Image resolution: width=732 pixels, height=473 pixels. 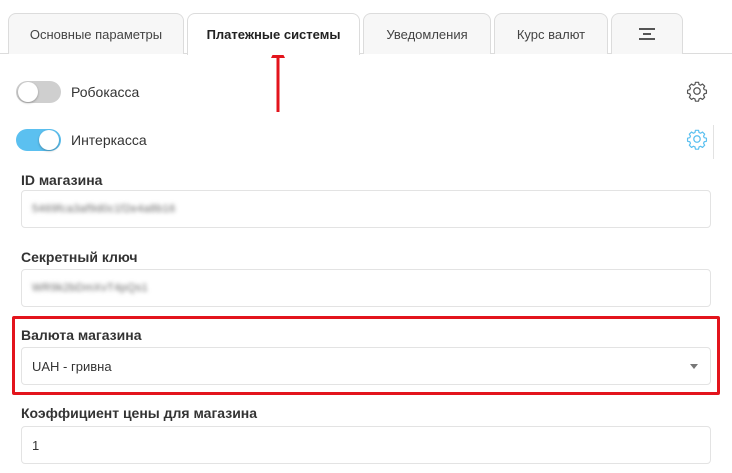 What do you see at coordinates (104, 209) in the screenshot?
I see `shop-id-value: 5469fca3af9d0c1f2e4a8b16` at bounding box center [104, 209].